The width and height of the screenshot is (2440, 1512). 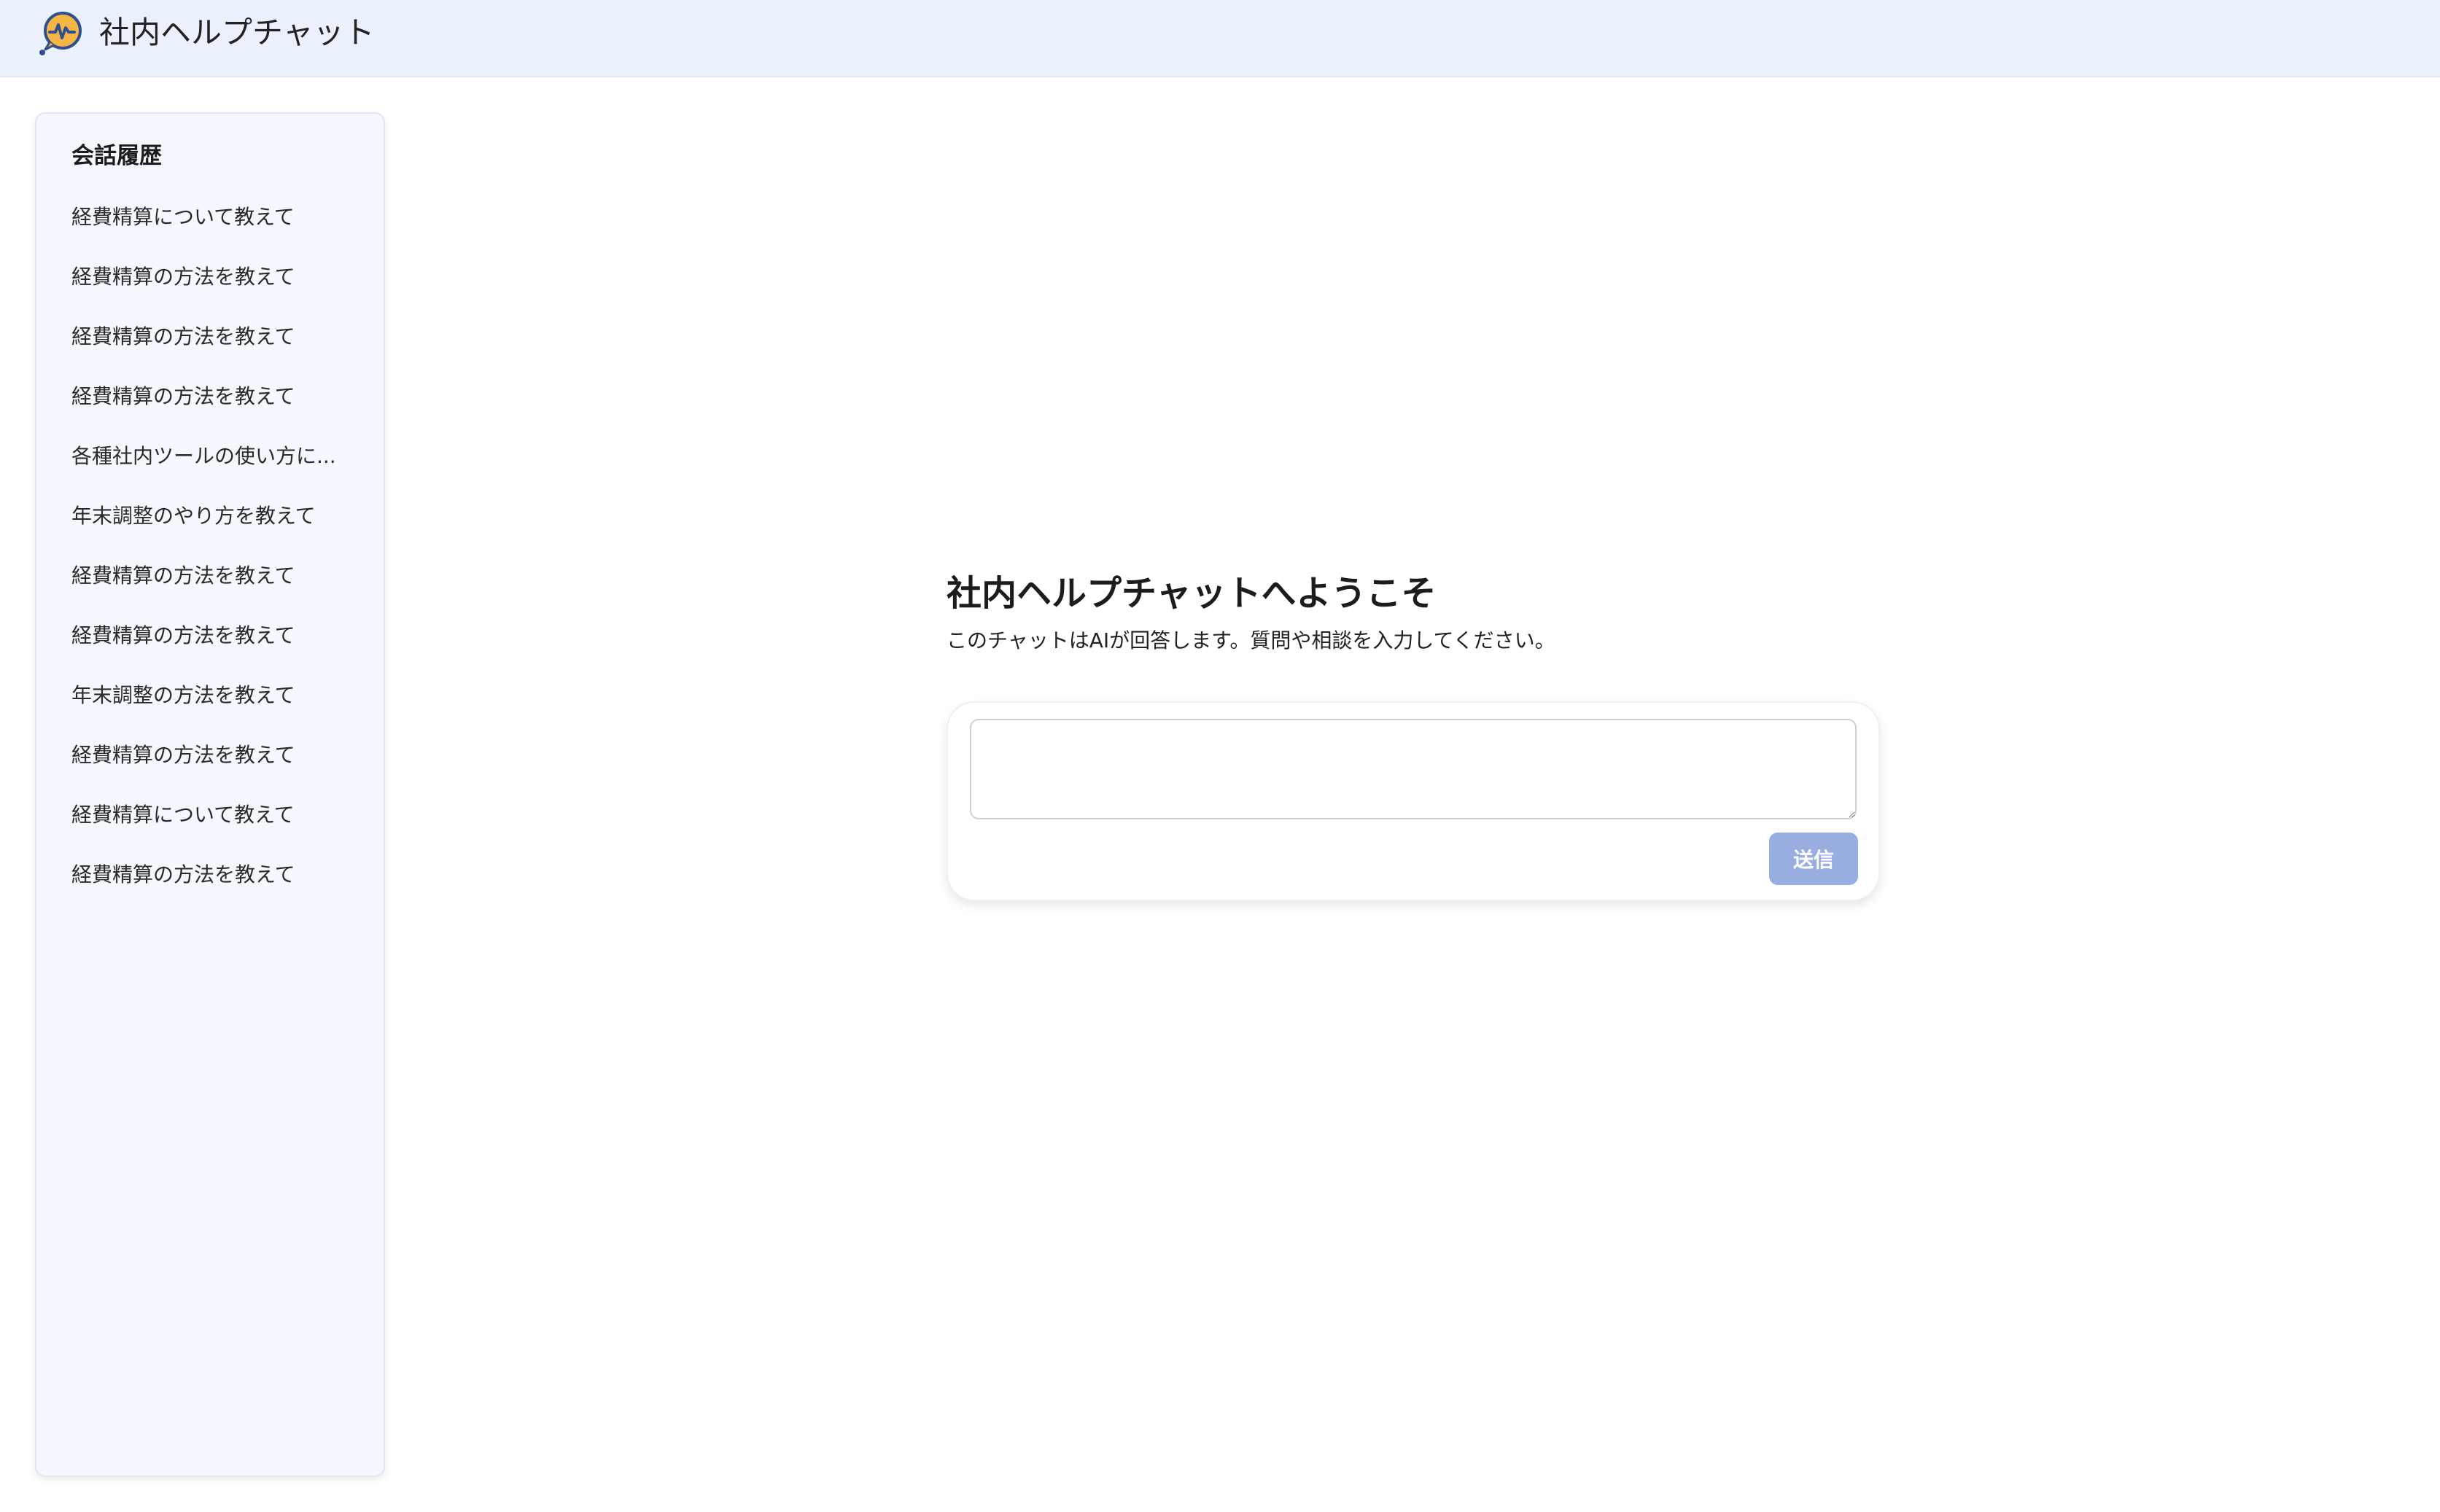 I want to click on app-header: 社内ヘルプチャット, so click(x=1220, y=38).